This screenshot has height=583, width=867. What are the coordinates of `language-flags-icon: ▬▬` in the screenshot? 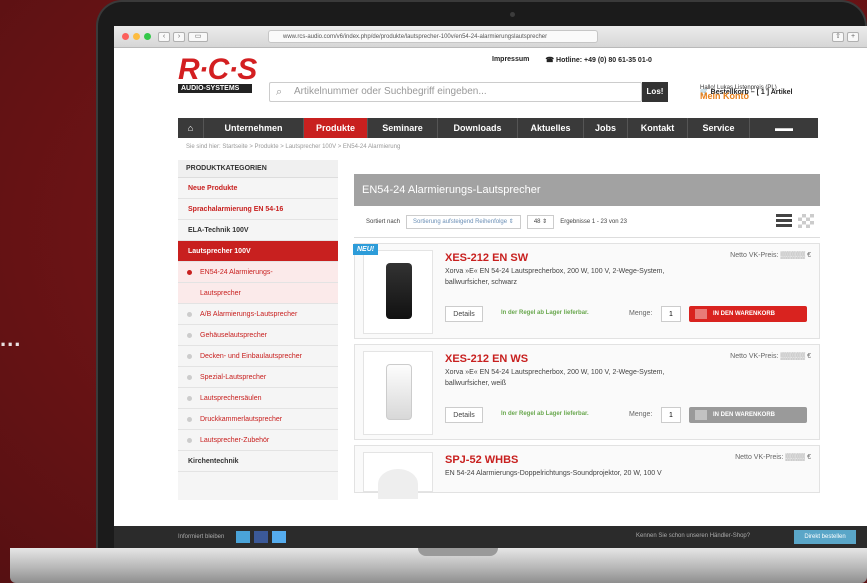 It's located at (784, 128).